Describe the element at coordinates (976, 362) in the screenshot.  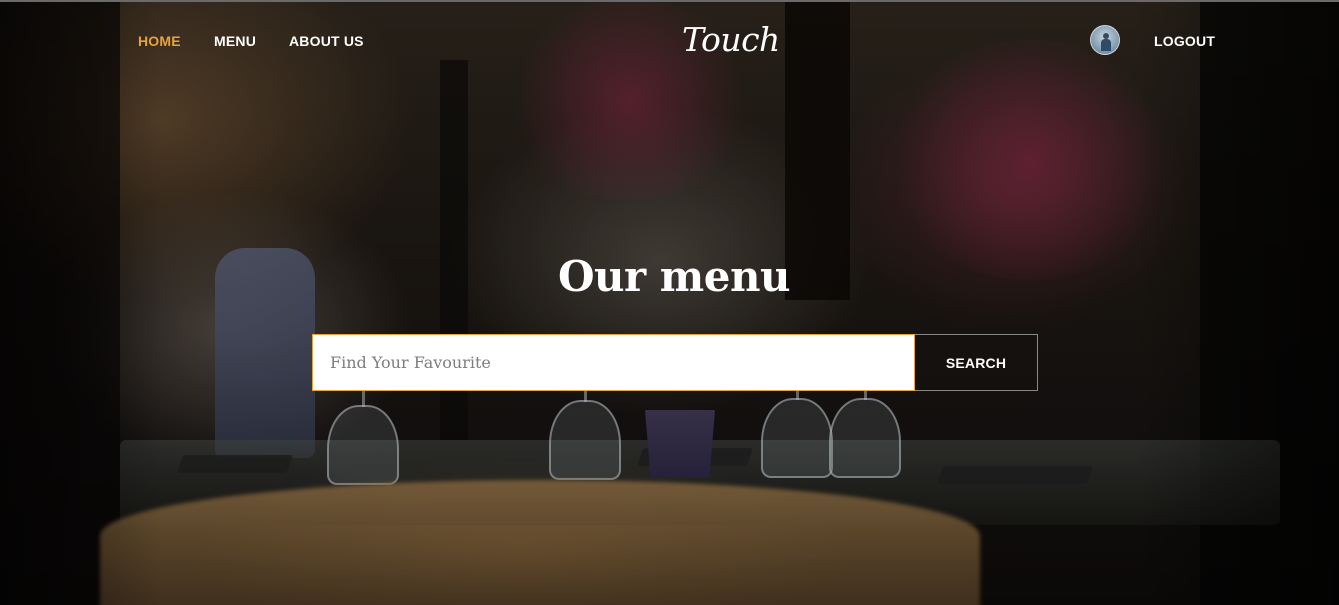
I see `search-button: SEARCH` at that location.